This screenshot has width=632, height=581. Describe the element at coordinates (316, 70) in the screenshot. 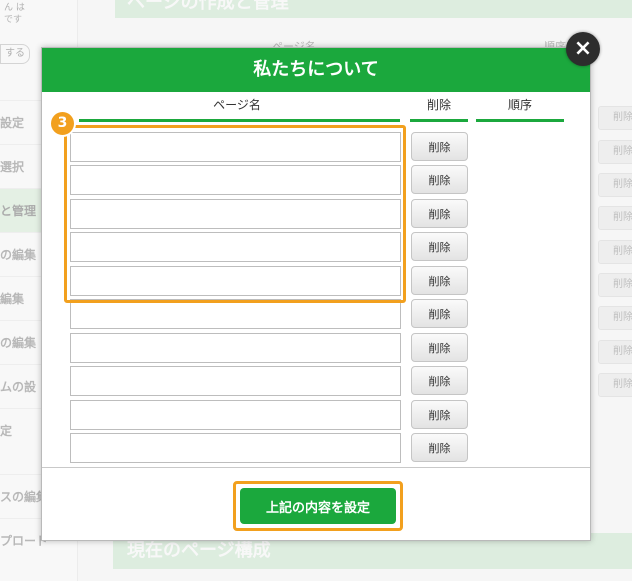

I see `modal-title: 私たちについて` at that location.